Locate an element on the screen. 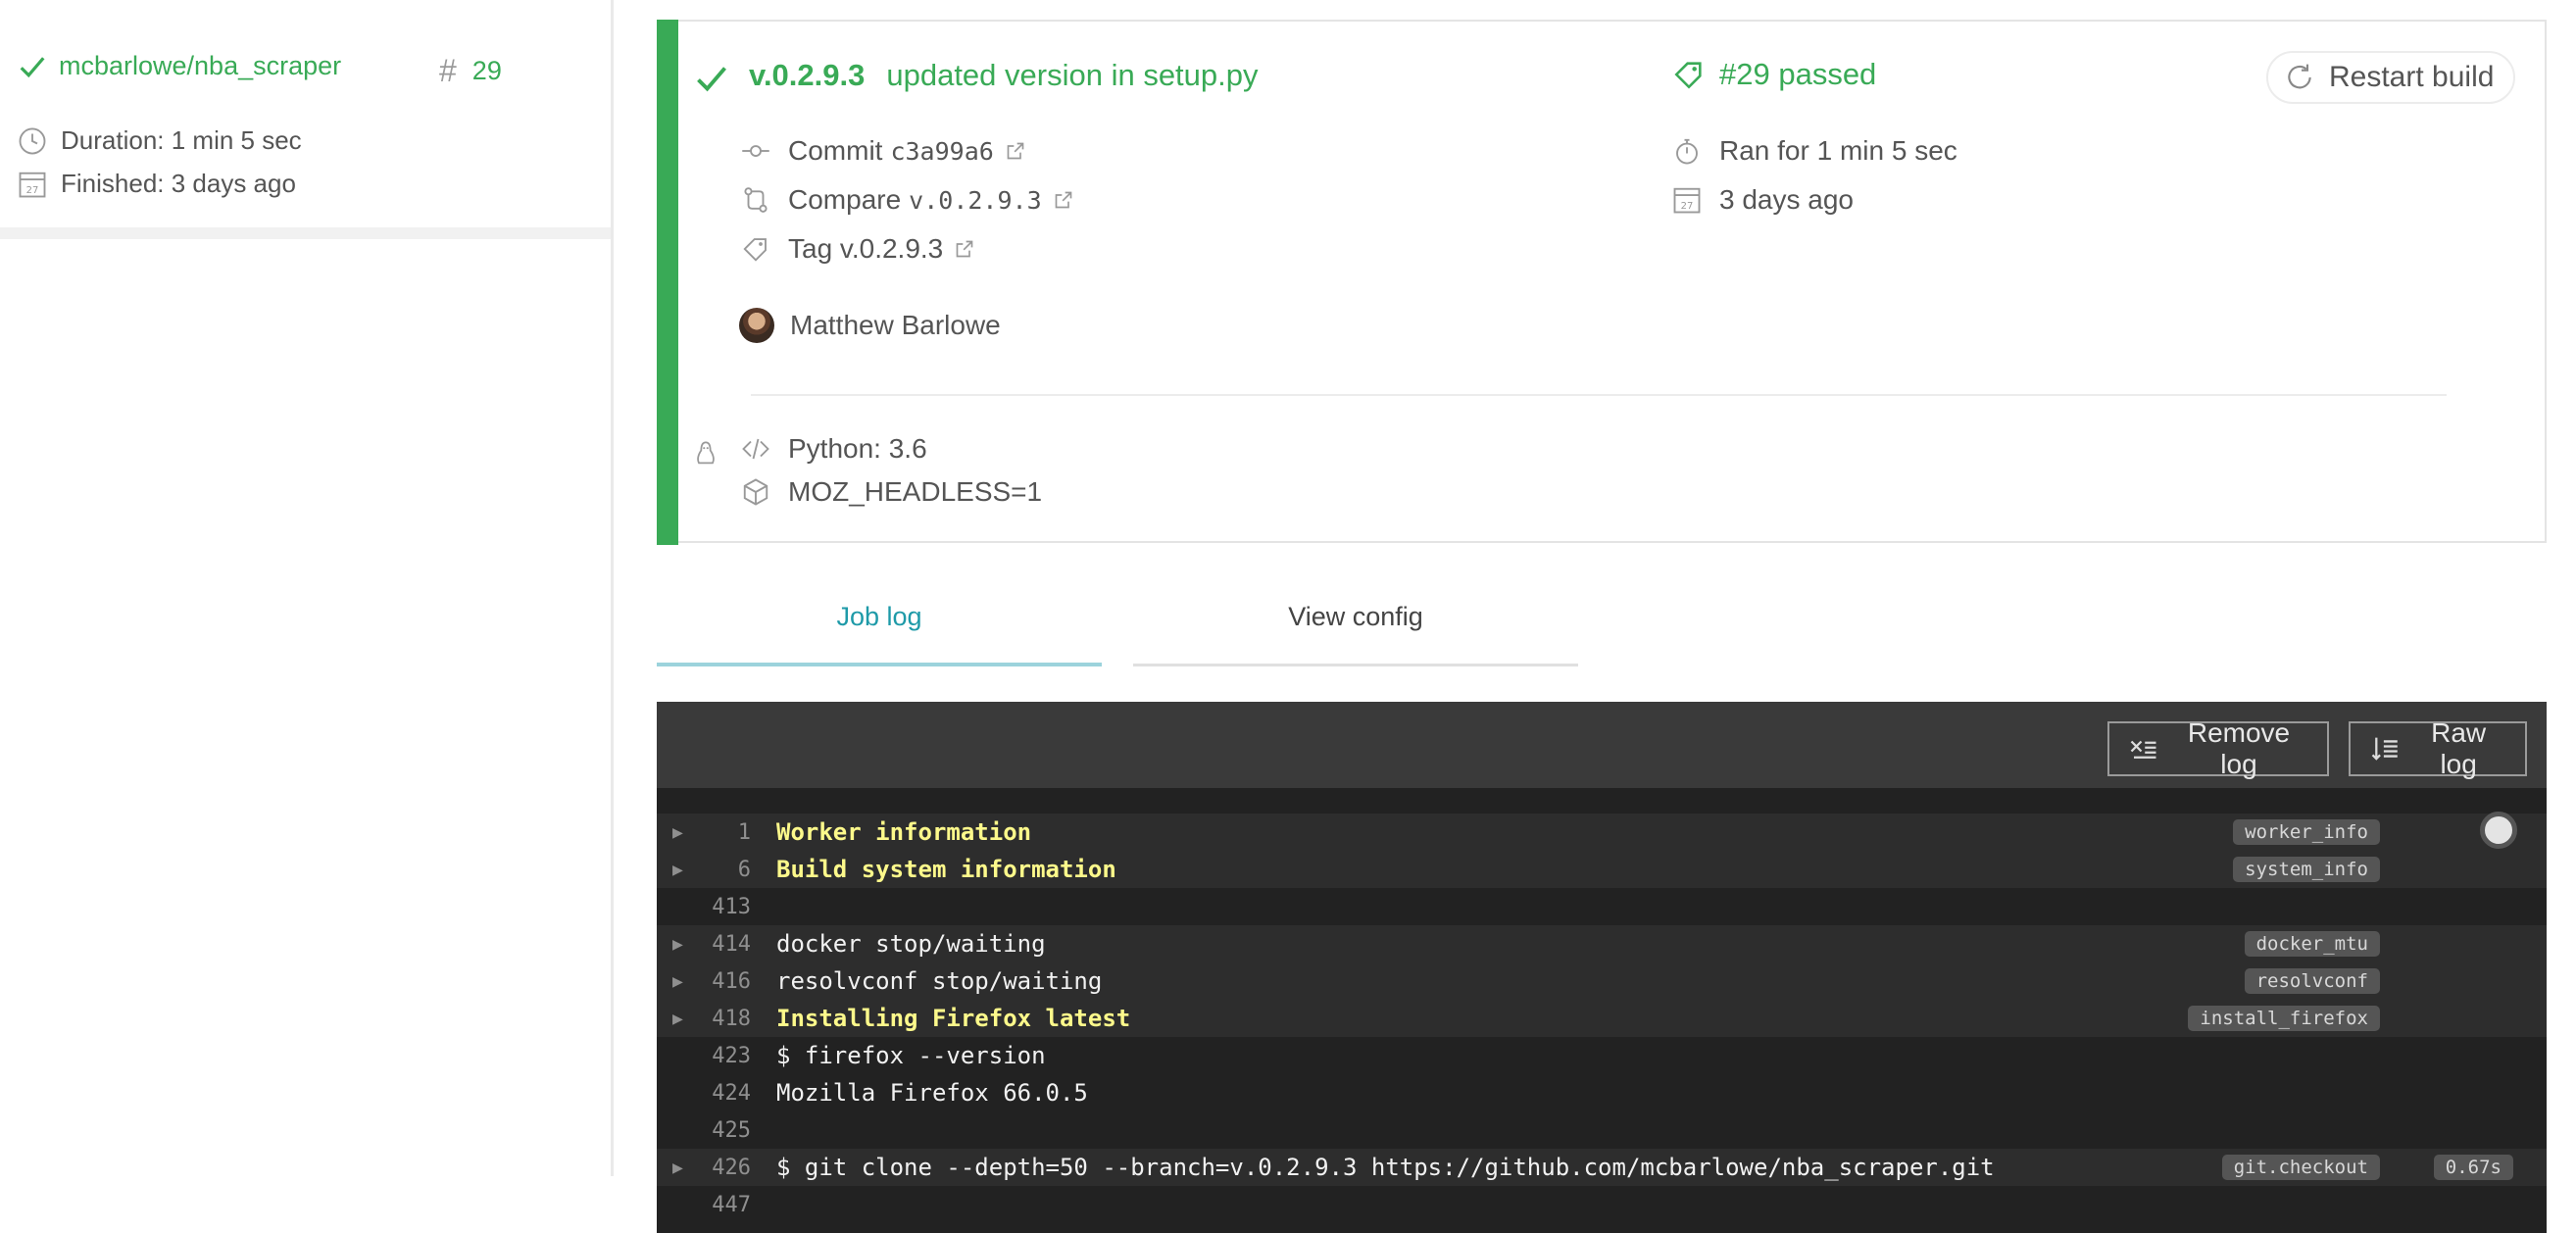  linux-icon is located at coordinates (706, 453).